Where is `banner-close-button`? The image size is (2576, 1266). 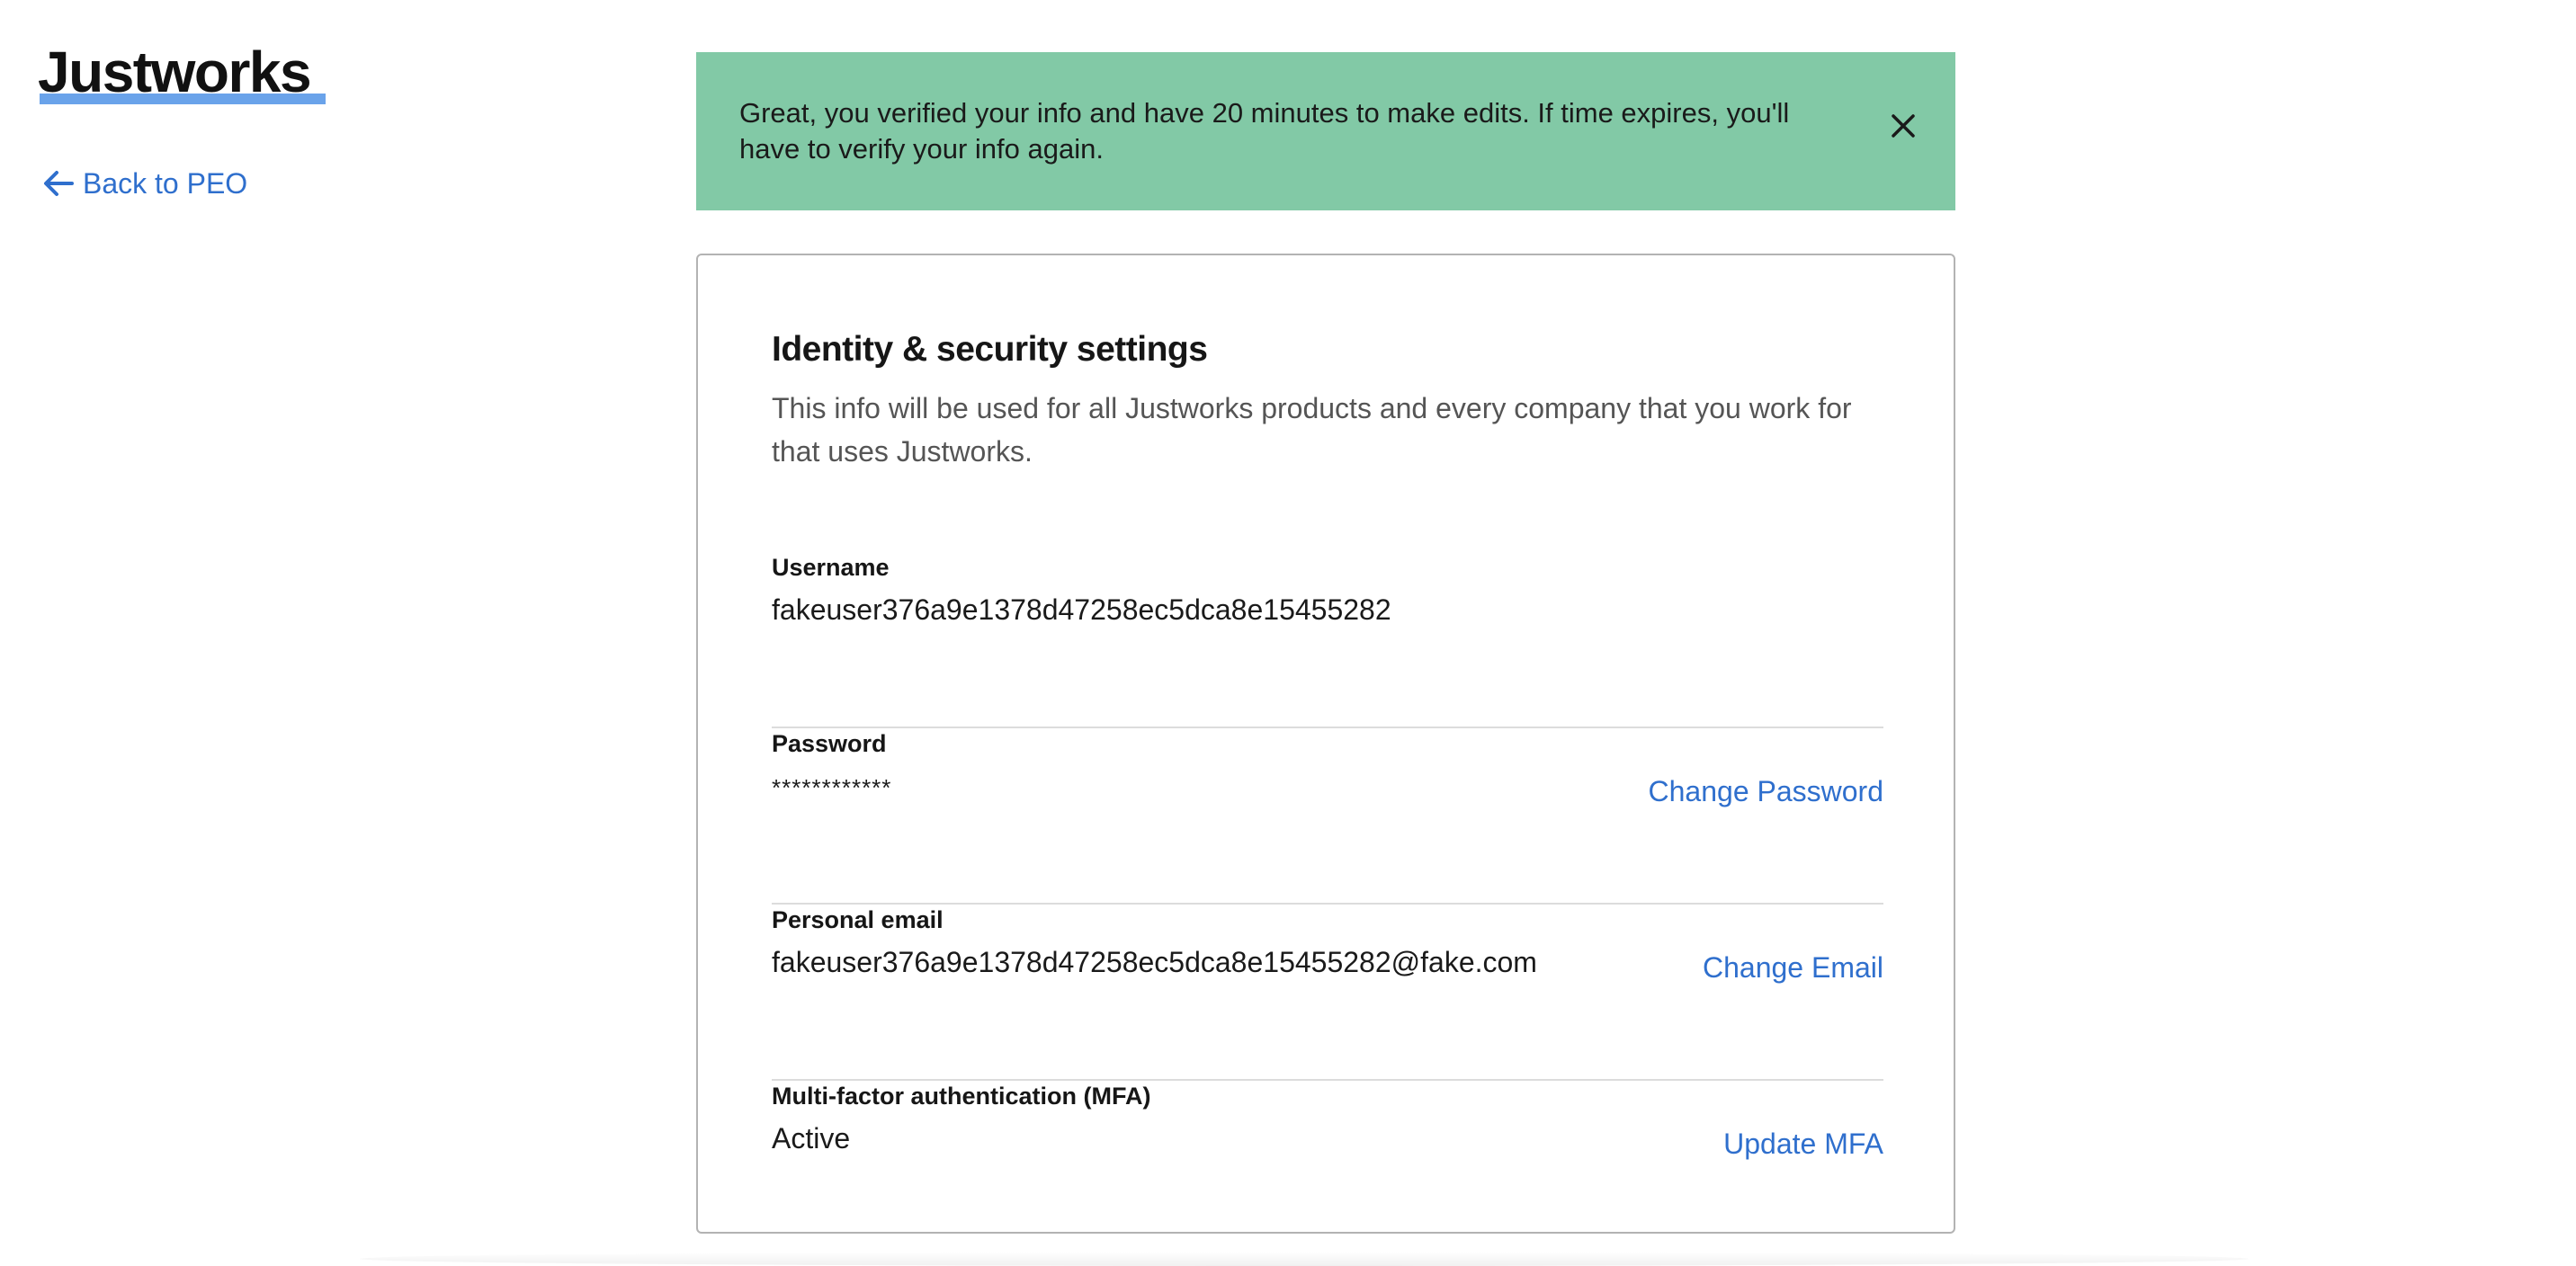
banner-close-button is located at coordinates (1903, 128).